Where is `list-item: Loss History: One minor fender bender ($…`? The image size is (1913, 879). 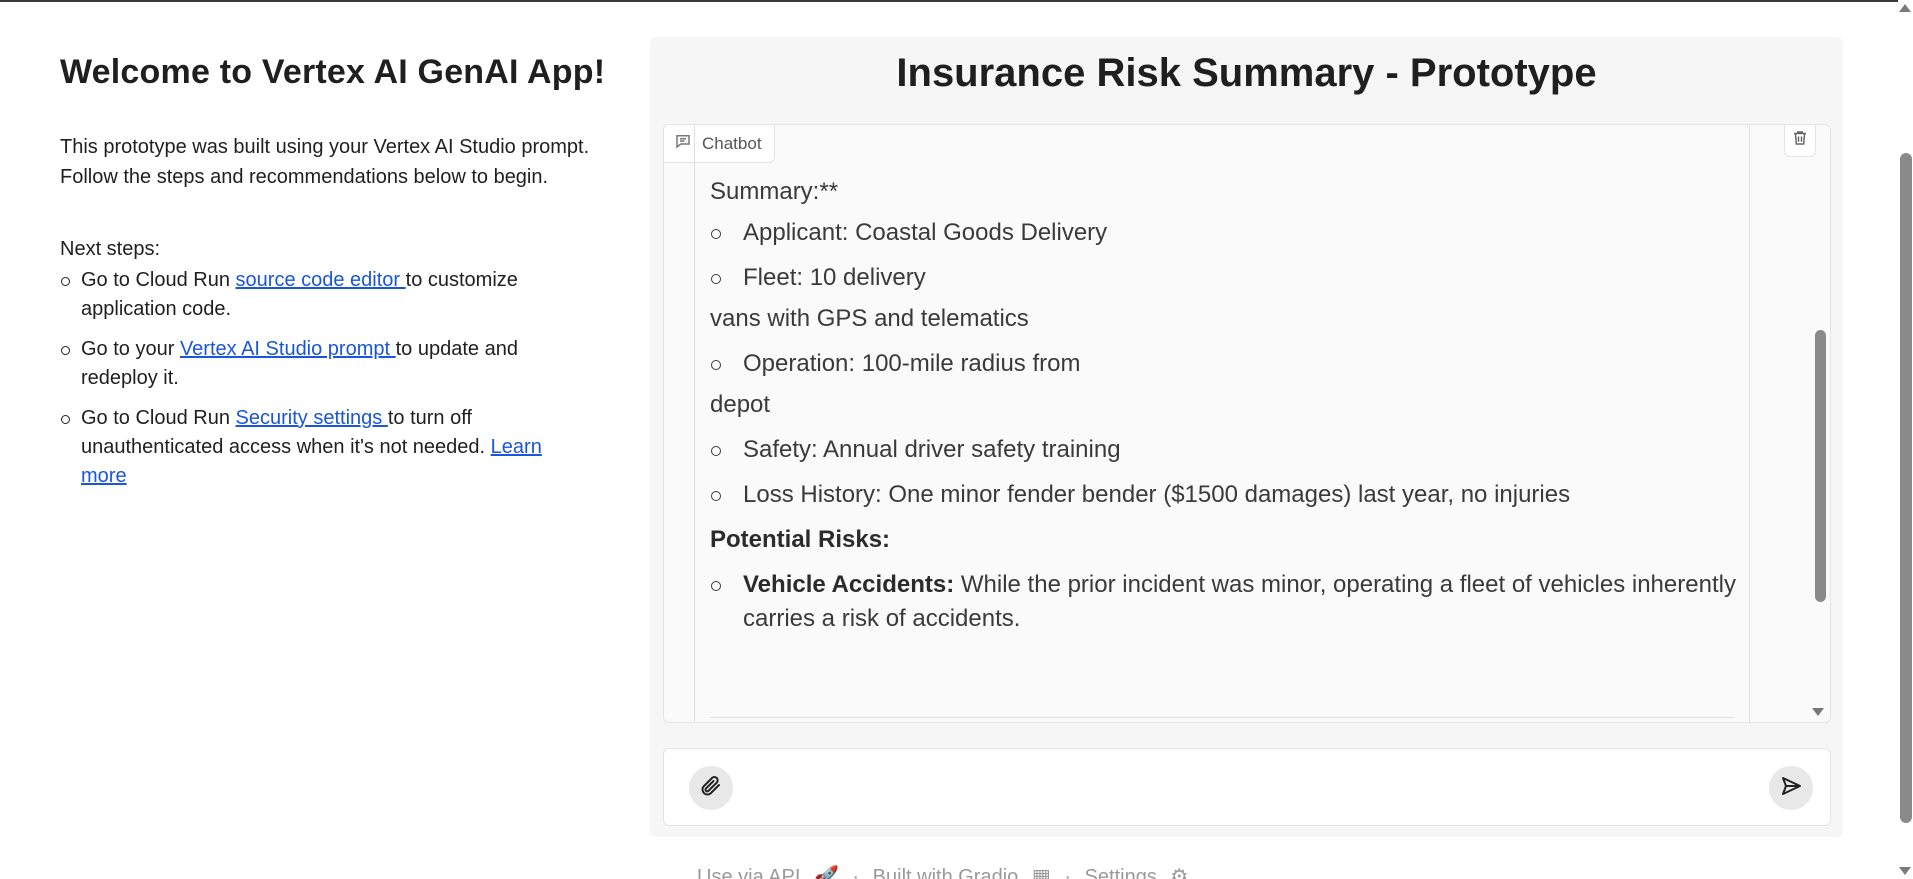
list-item: Loss History: One minor fender bender ($… is located at coordinates (1229, 495).